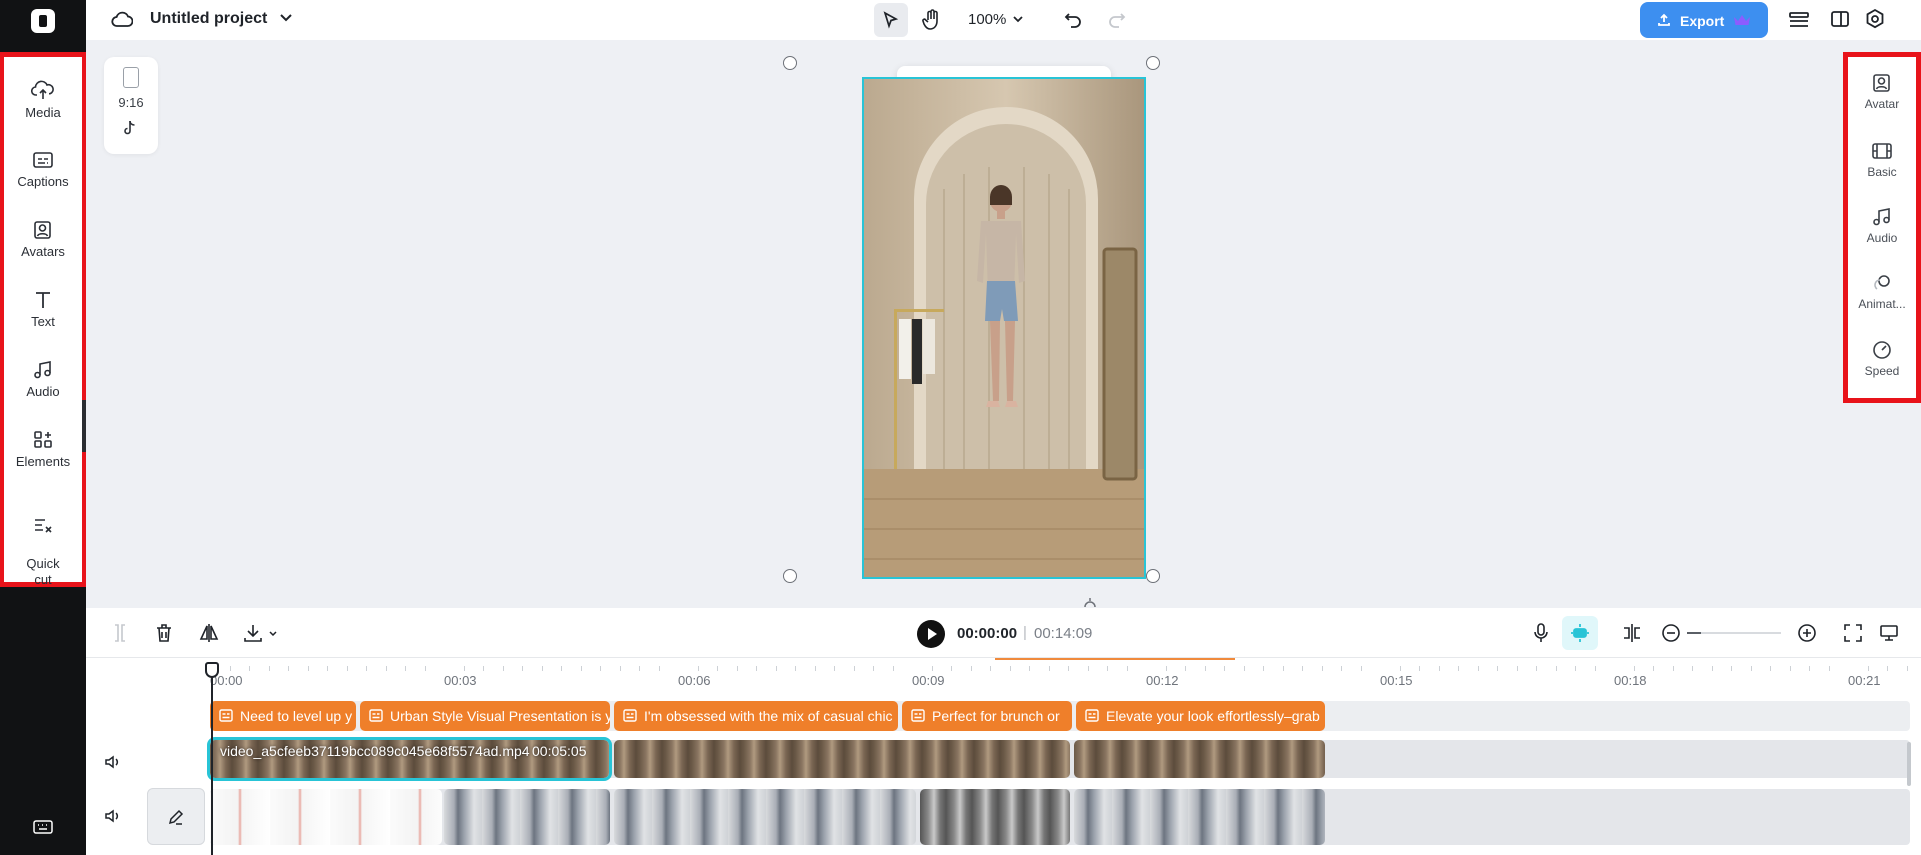 This screenshot has height=855, width=1921. What do you see at coordinates (131, 105) in the screenshot?
I see `aspect-ratio-card: 9:16` at bounding box center [131, 105].